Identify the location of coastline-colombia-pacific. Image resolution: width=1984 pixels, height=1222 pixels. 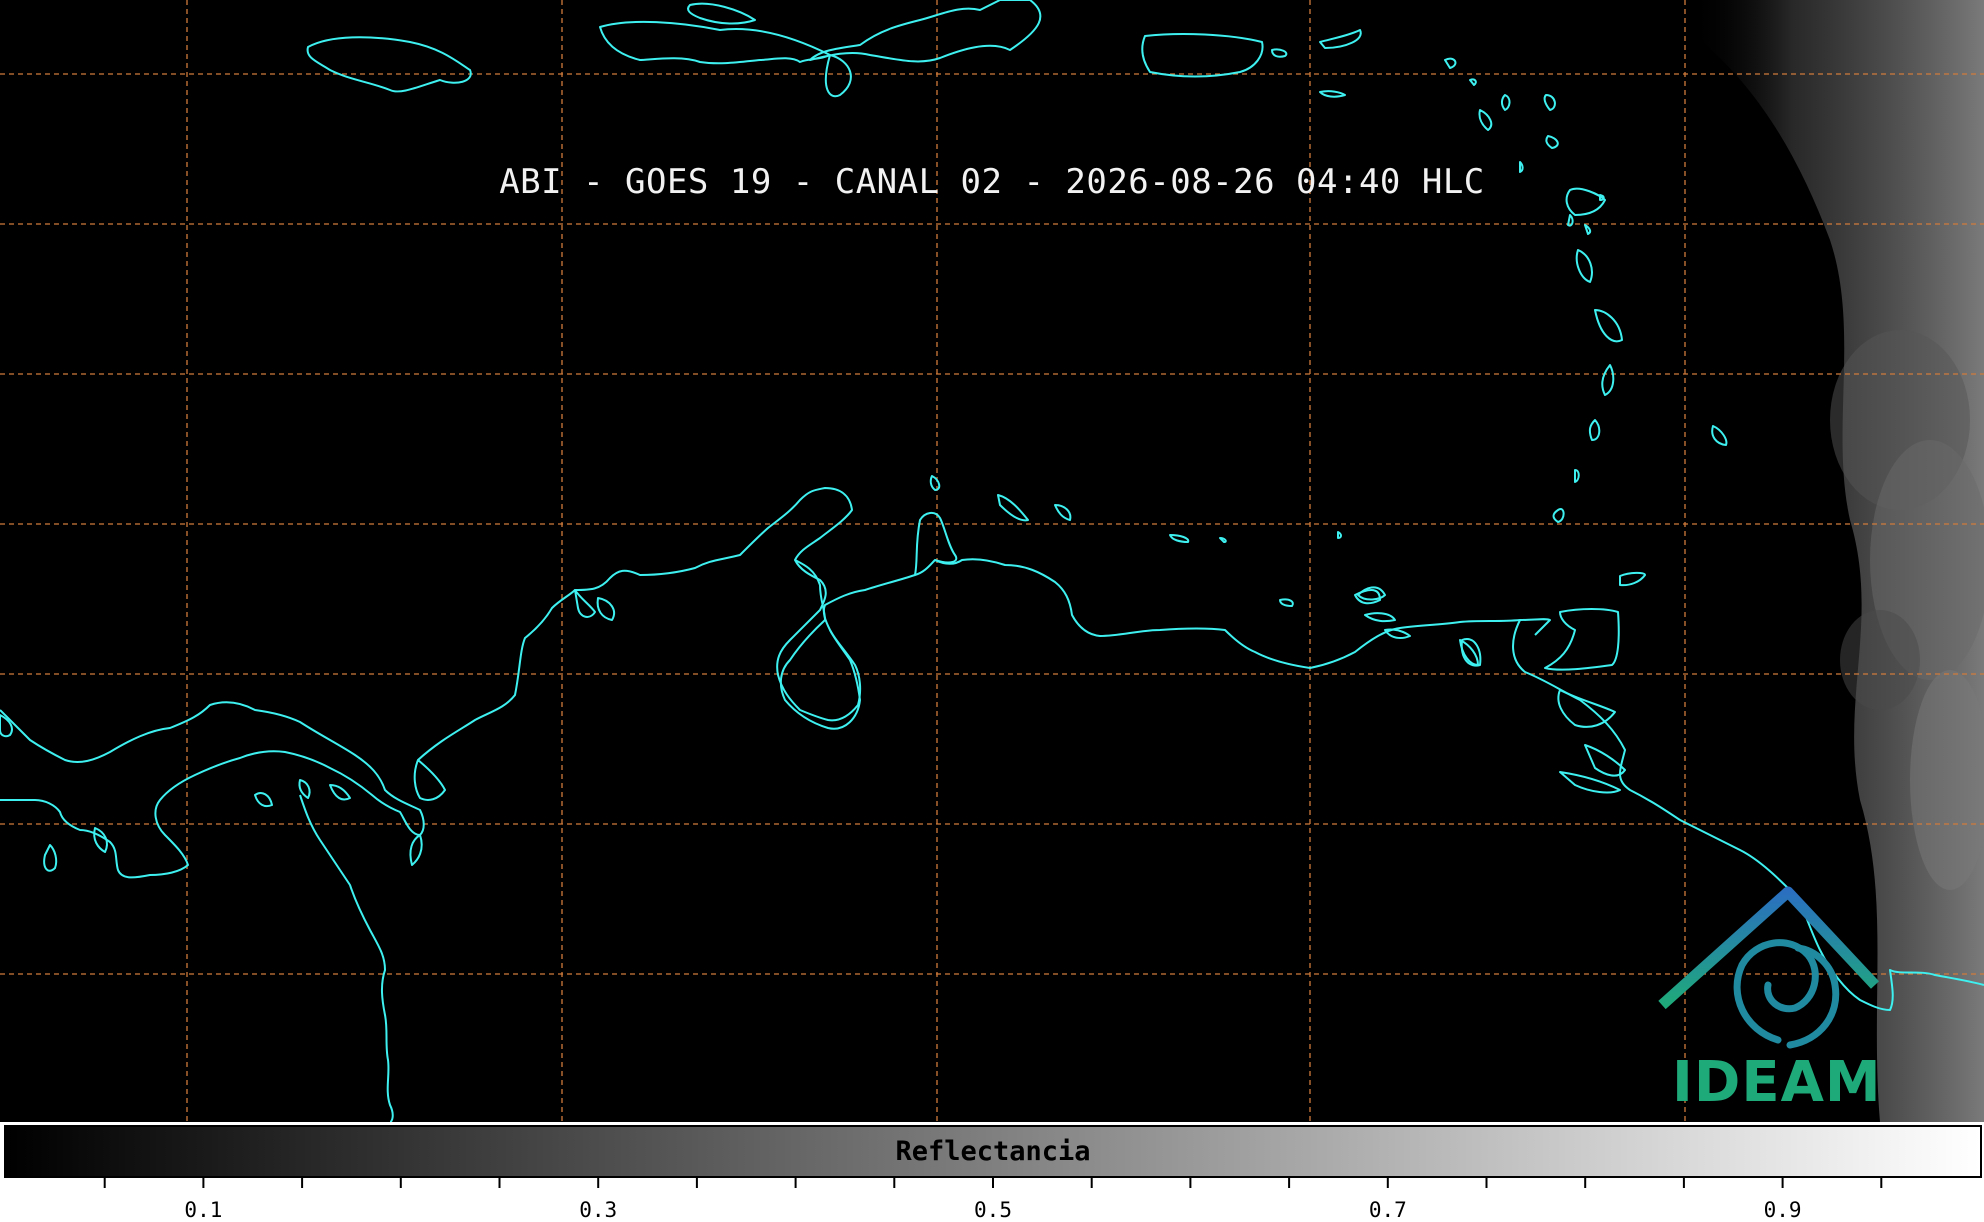
(346, 958).